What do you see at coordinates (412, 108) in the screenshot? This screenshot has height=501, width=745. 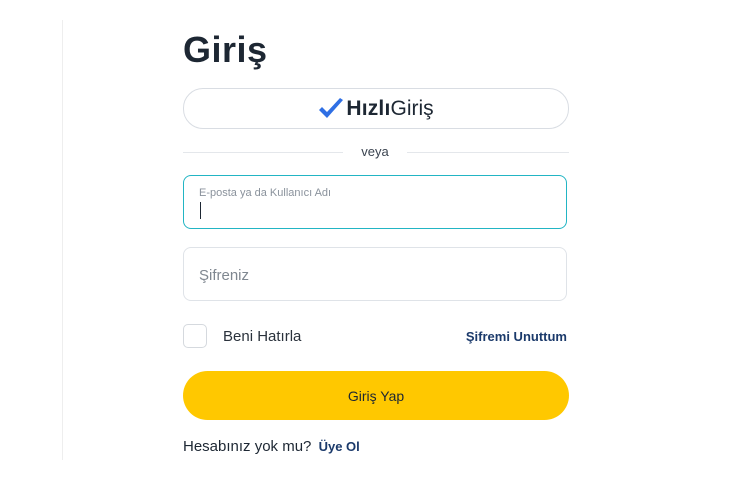 I see `quick-login-brand-light: Giriş` at bounding box center [412, 108].